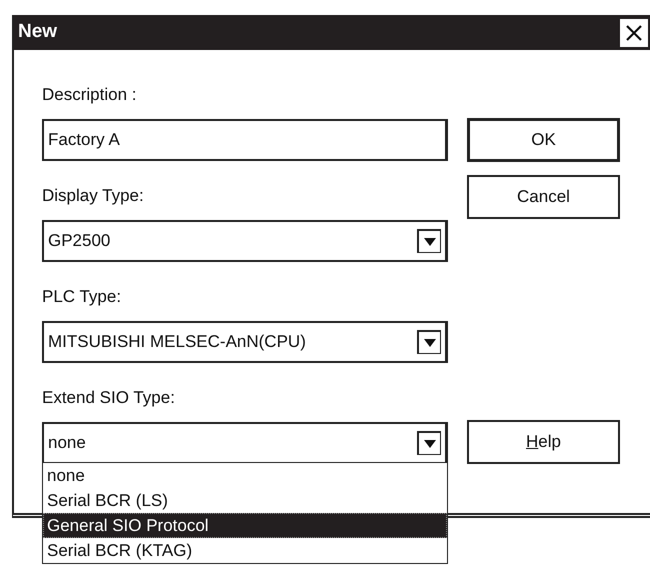  I want to click on close-icon, so click(634, 33).